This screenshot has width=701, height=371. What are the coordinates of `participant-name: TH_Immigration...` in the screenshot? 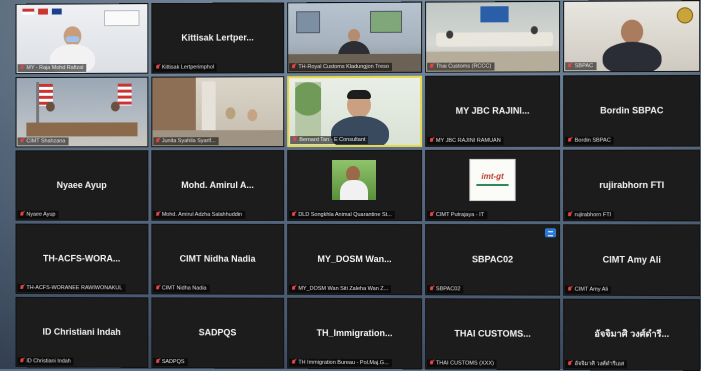 It's located at (354, 332).